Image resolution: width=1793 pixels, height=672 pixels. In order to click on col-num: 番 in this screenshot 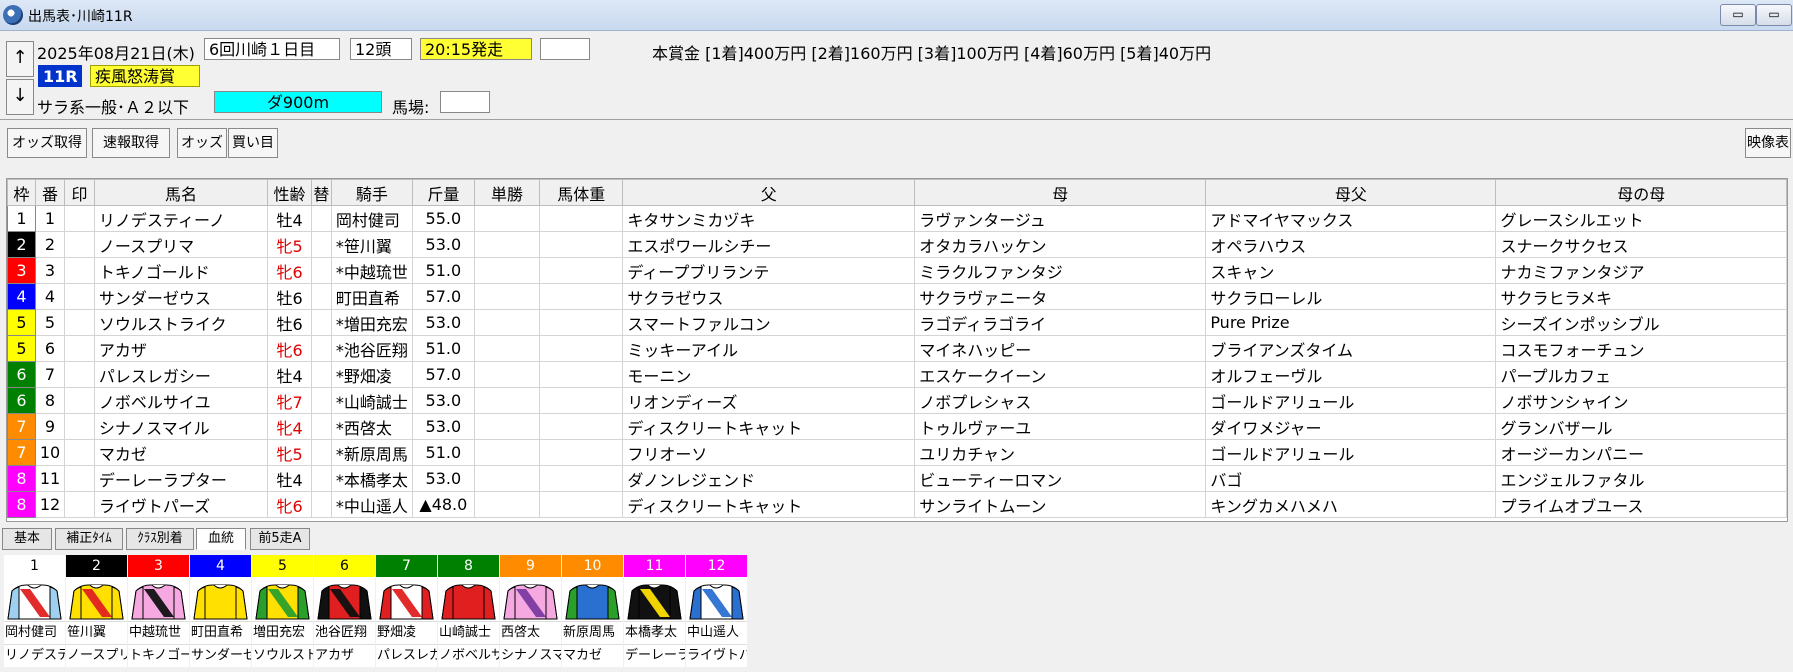, I will do `click(50, 192)`.